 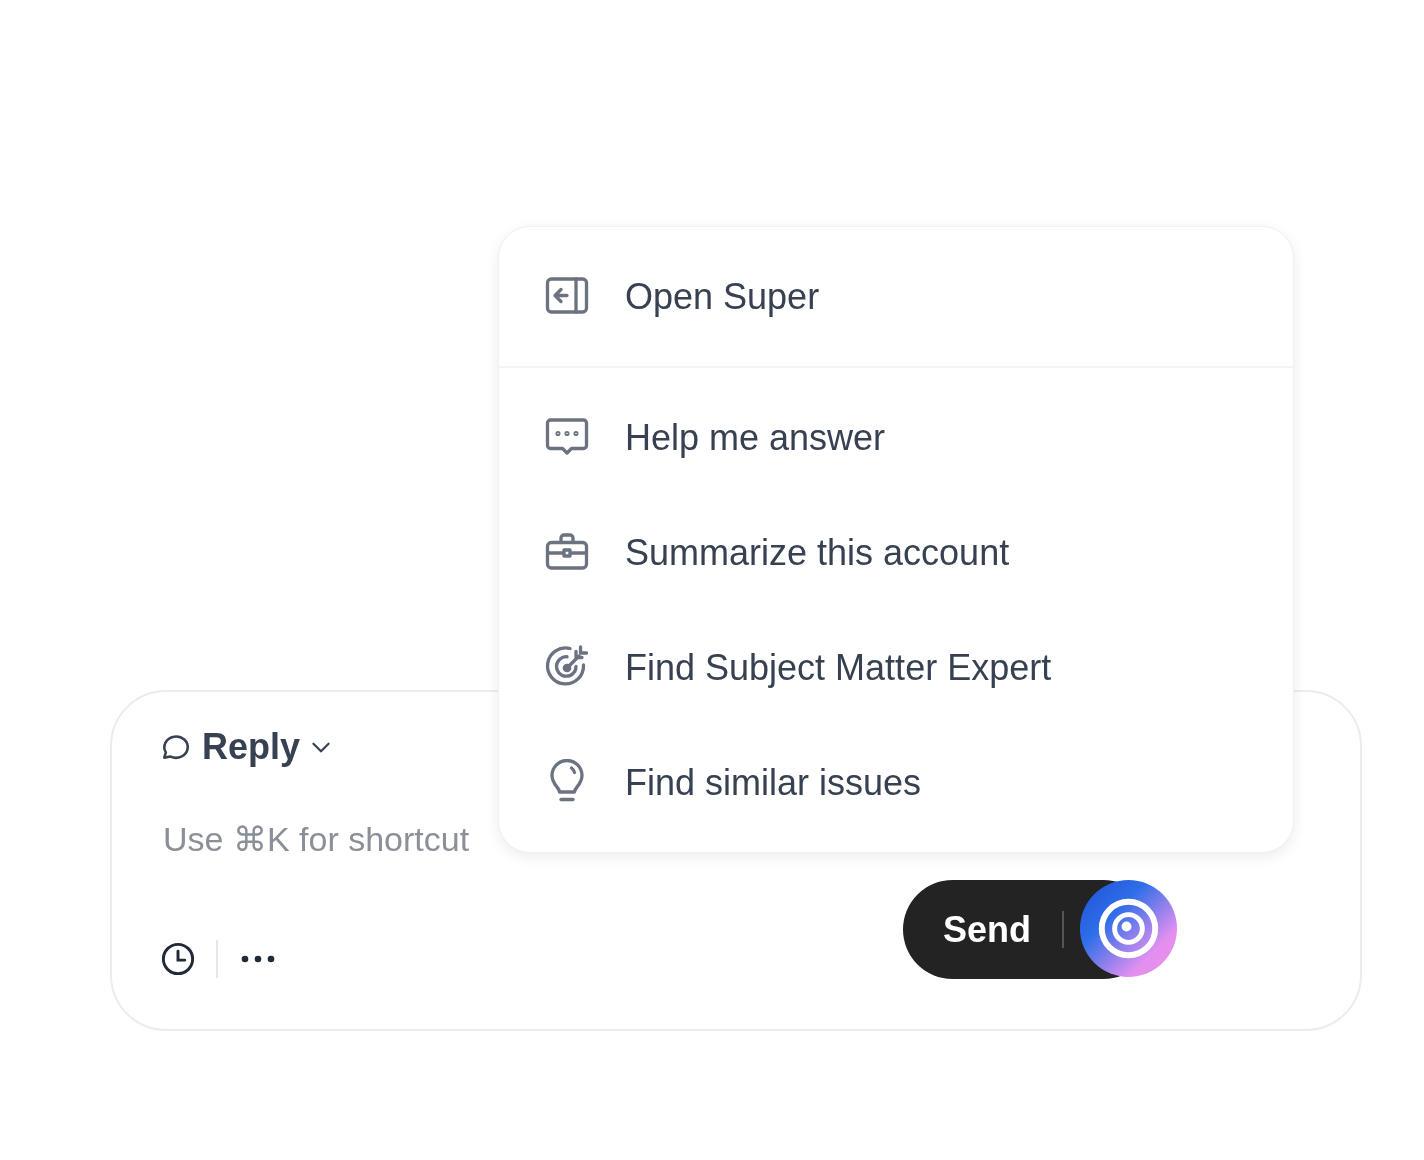 I want to click on menu-item: Open Super, so click(x=896, y=296).